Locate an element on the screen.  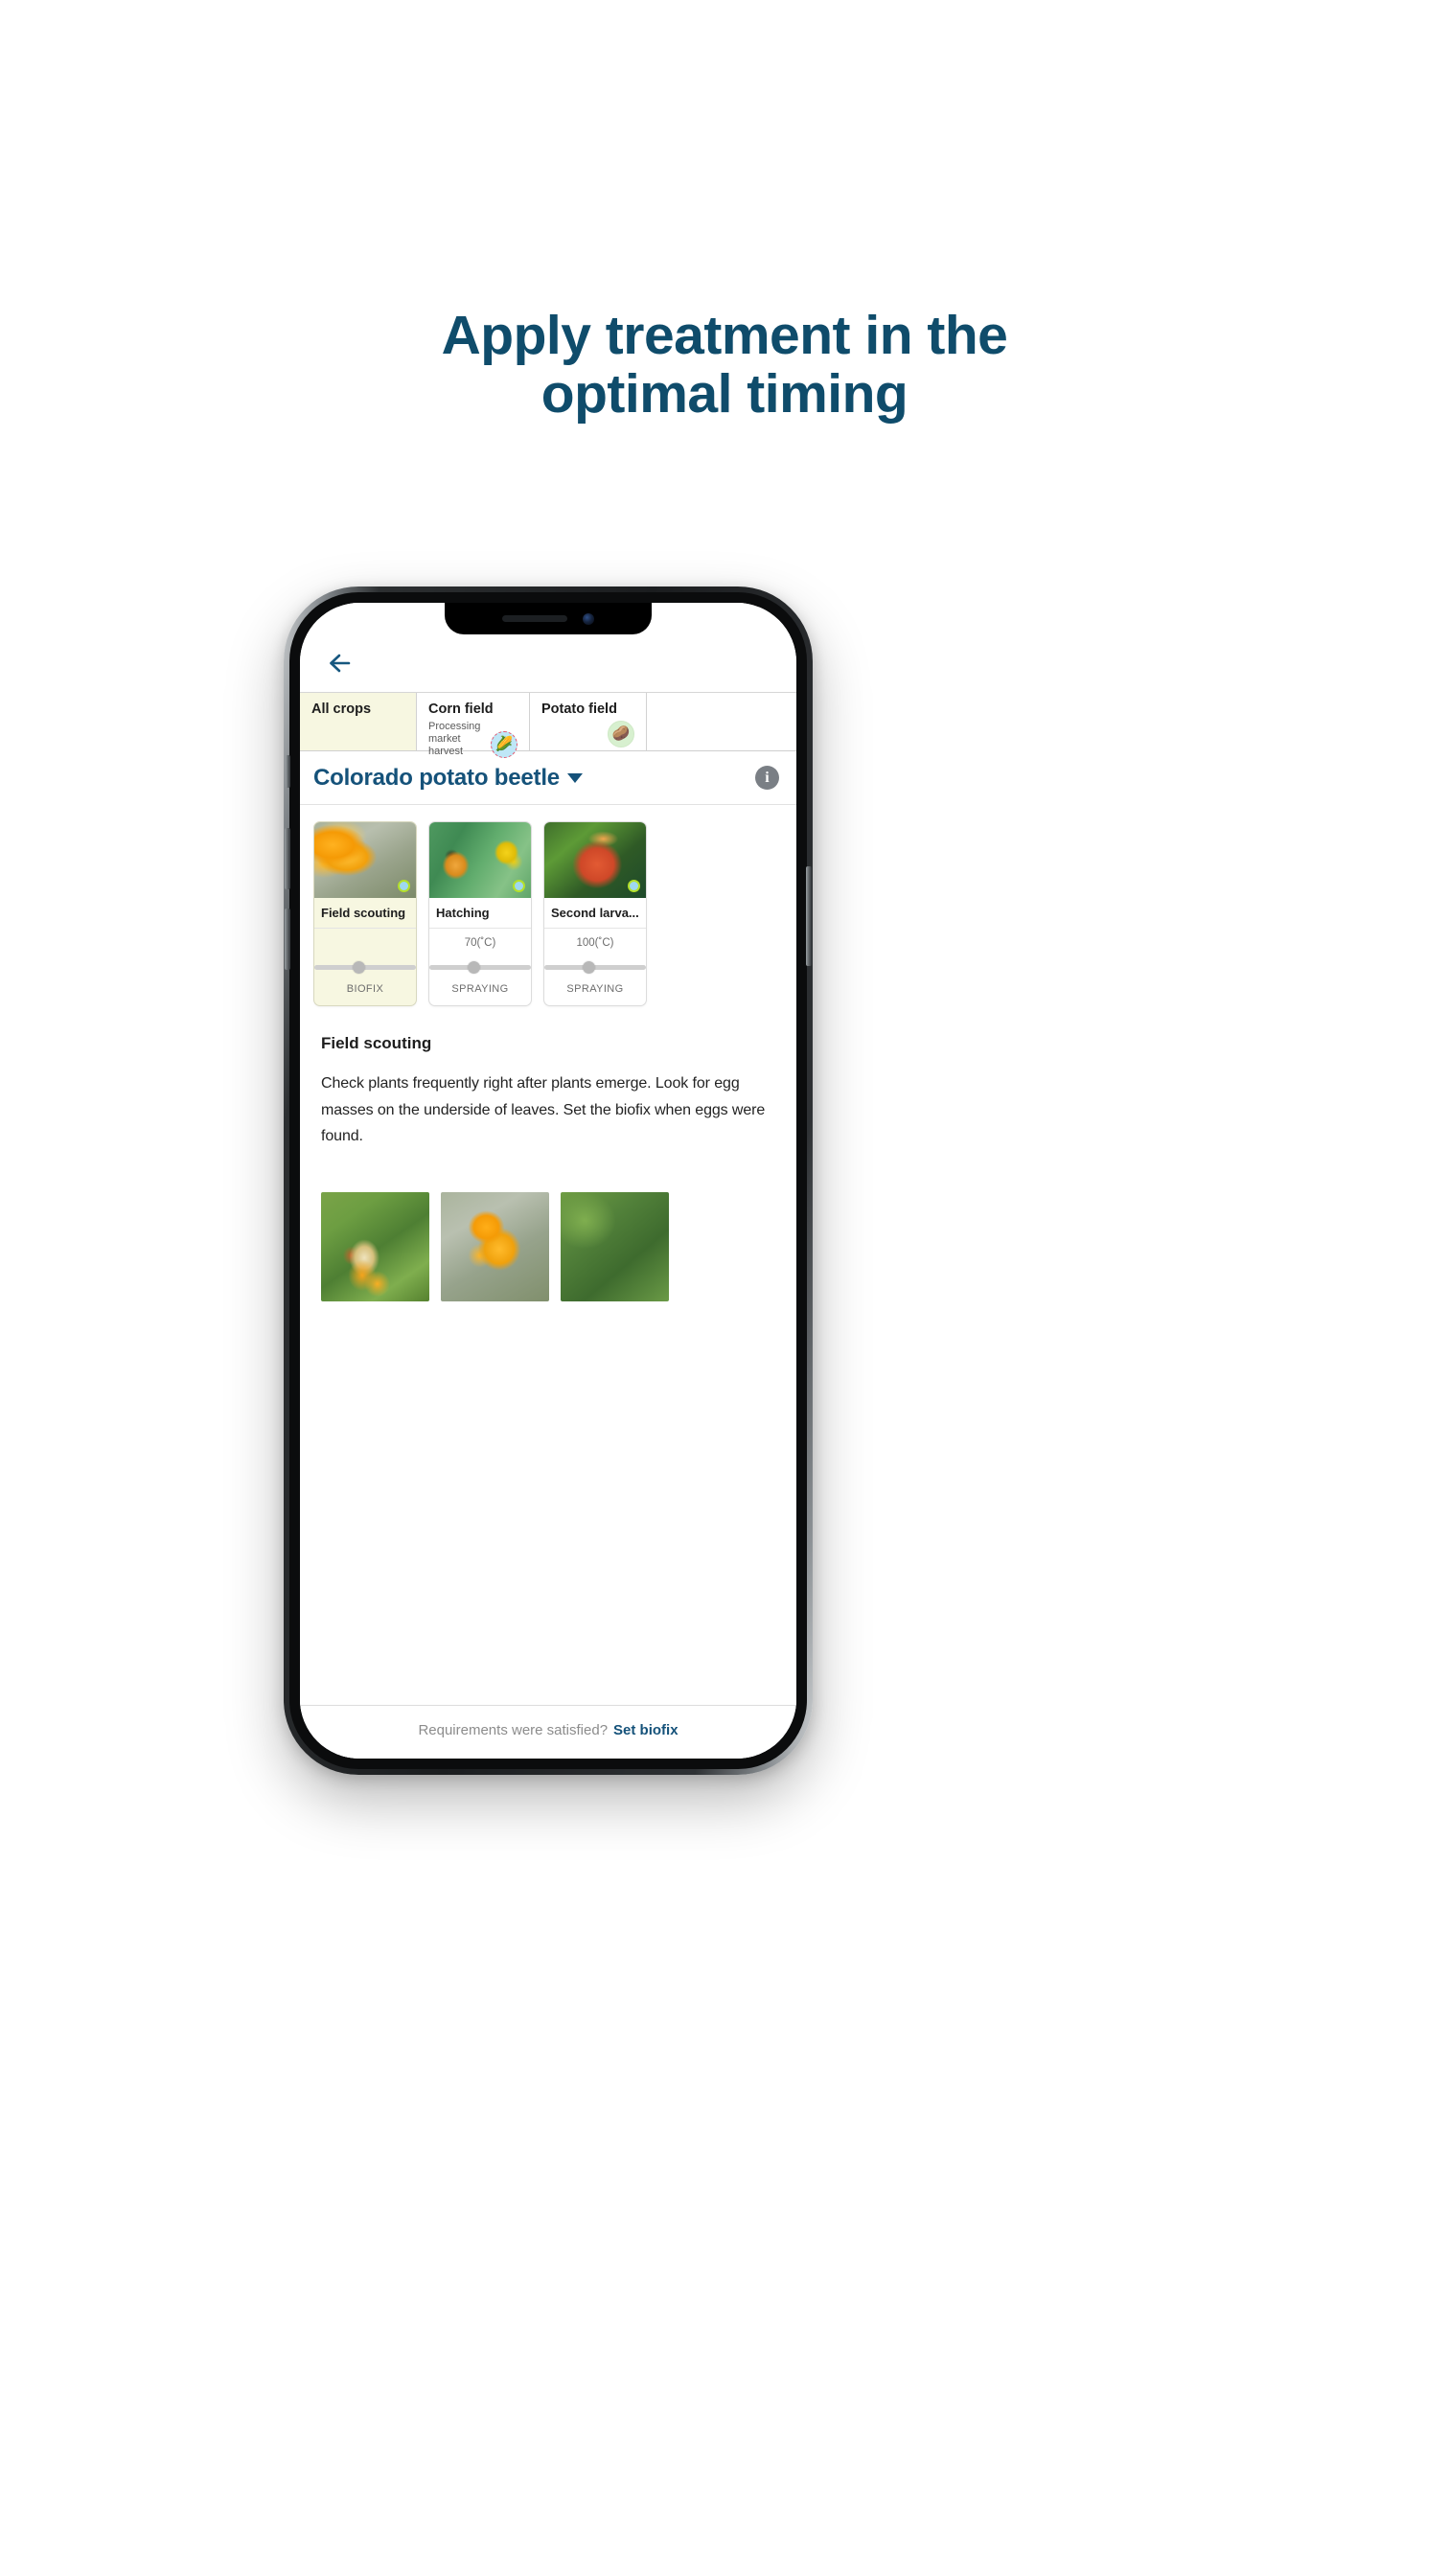
pest-header: Colorado potato beetle i is located at coordinates (548, 778).